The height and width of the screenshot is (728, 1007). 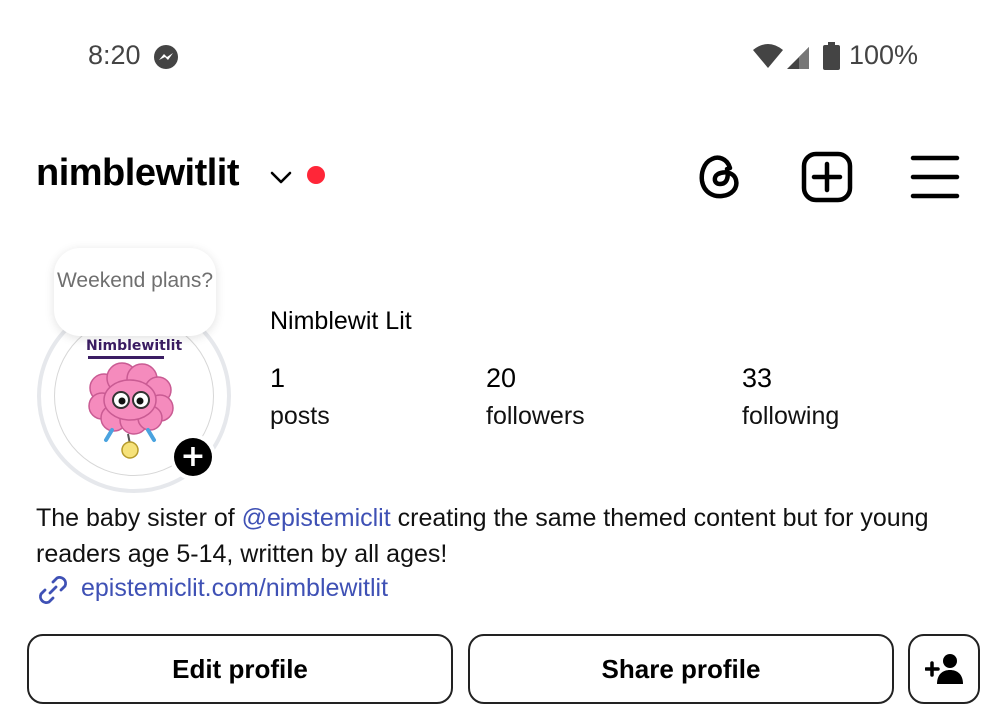 I want to click on display-name: Nimblewit Lit, so click(x=341, y=321).